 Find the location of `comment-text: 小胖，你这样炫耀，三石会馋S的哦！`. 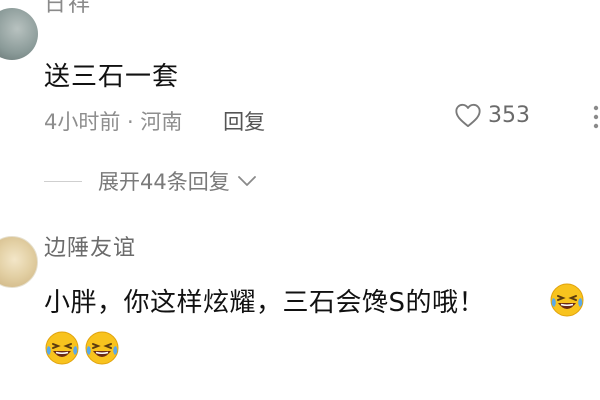

comment-text: 小胖，你这样炫耀，三石会馋S的哦！ is located at coordinates (265, 303).